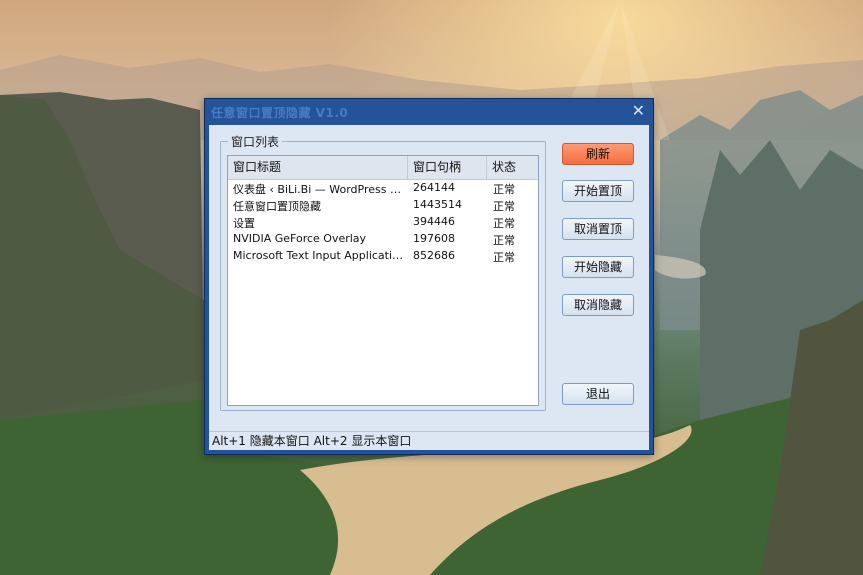 Image resolution: width=863 pixels, height=575 pixels. I want to click on column-header-title: 窗口标题, so click(318, 167).